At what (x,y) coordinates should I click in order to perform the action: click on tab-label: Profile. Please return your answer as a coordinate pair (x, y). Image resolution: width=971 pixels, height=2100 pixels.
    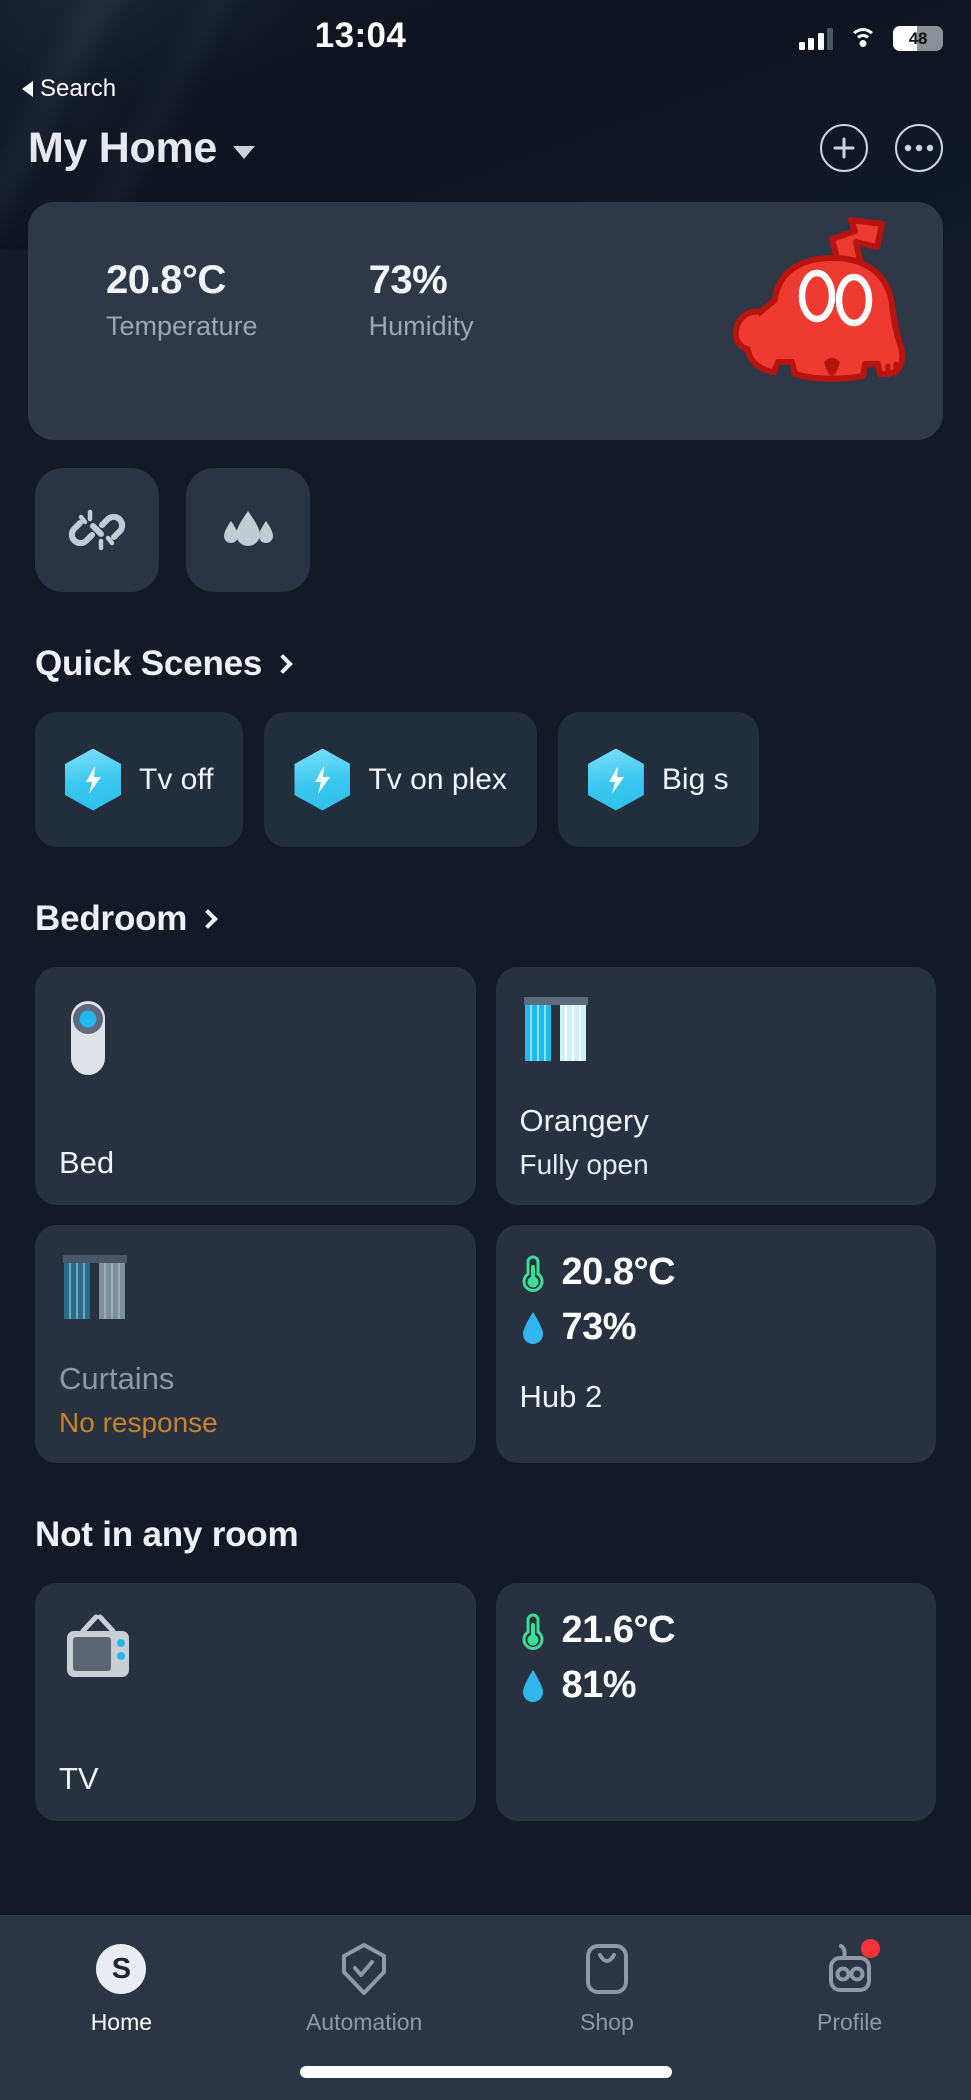
    Looking at the image, I should click on (850, 2022).